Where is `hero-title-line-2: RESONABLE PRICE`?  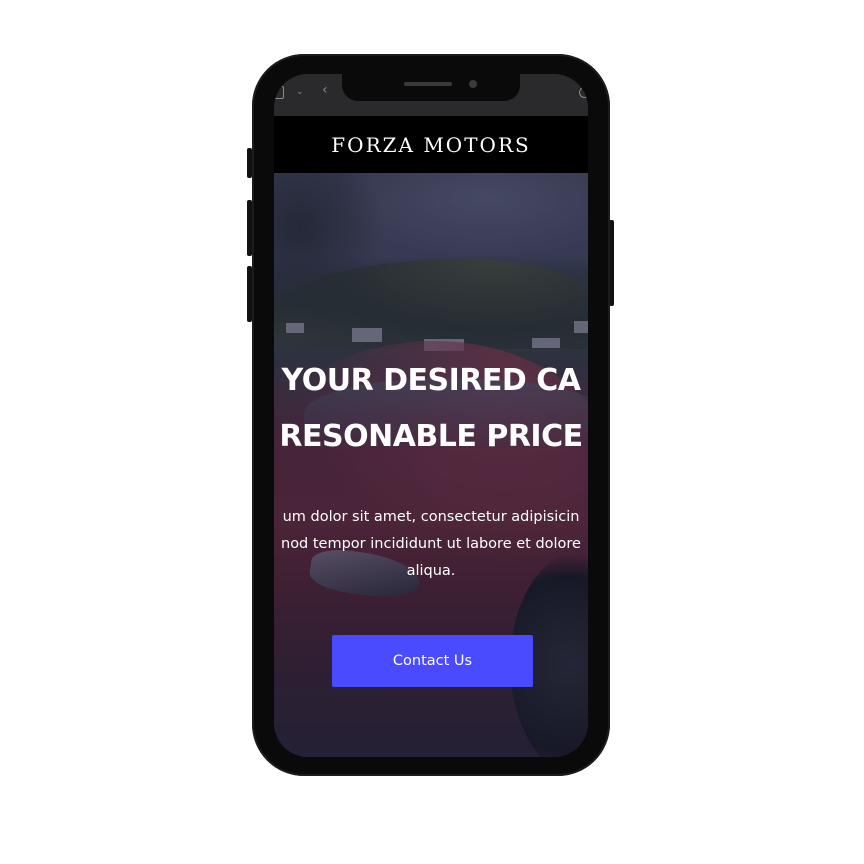 hero-title-line-2: RESONABLE PRICE is located at coordinates (431, 436).